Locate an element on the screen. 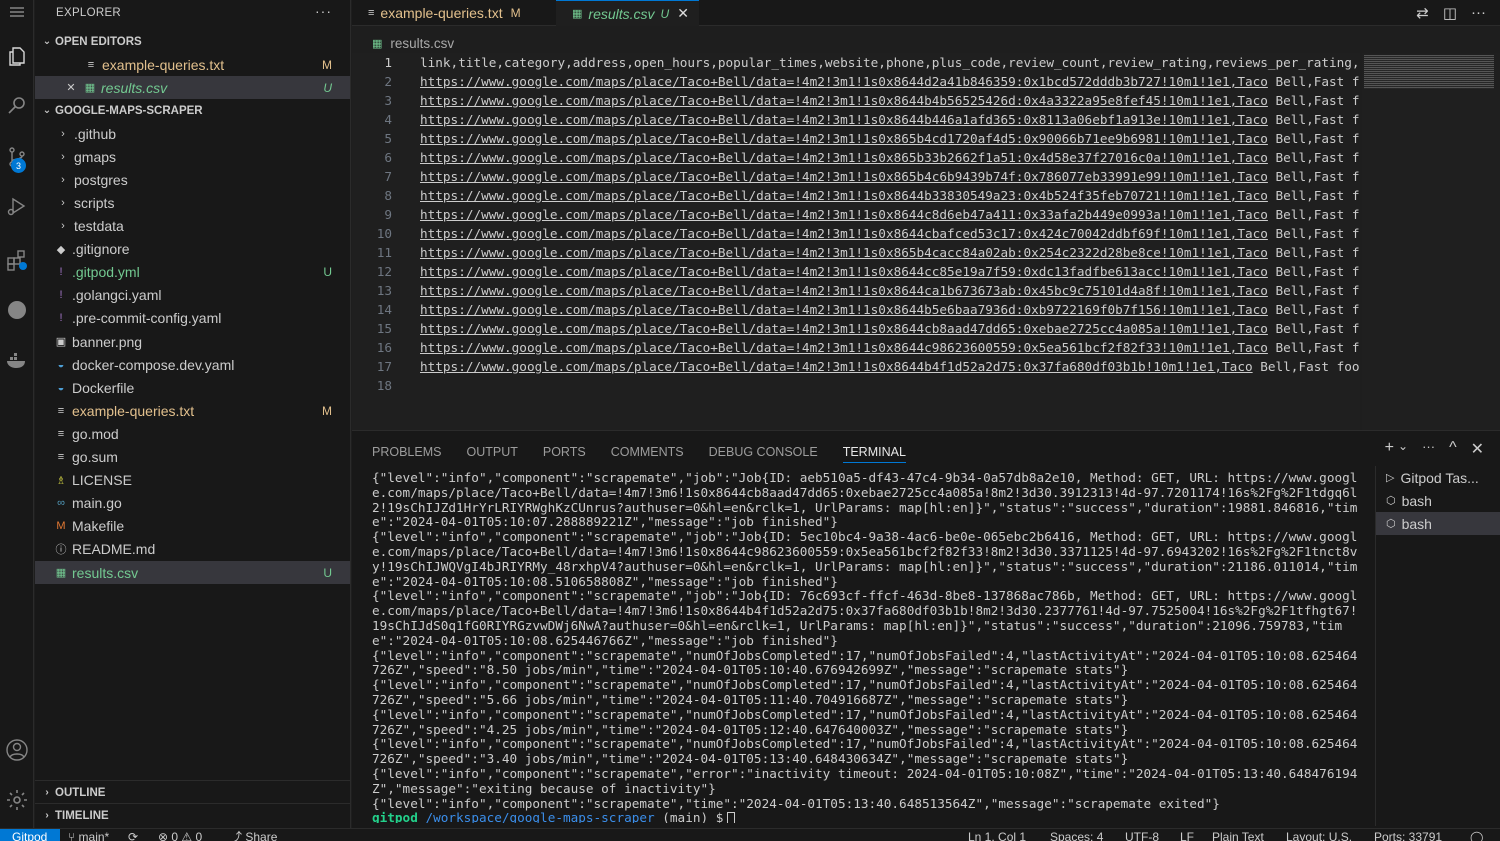 Image resolution: width=1500 pixels, height=841 pixels. file-tree-item: ! .golangci.yaml is located at coordinates (192, 295).